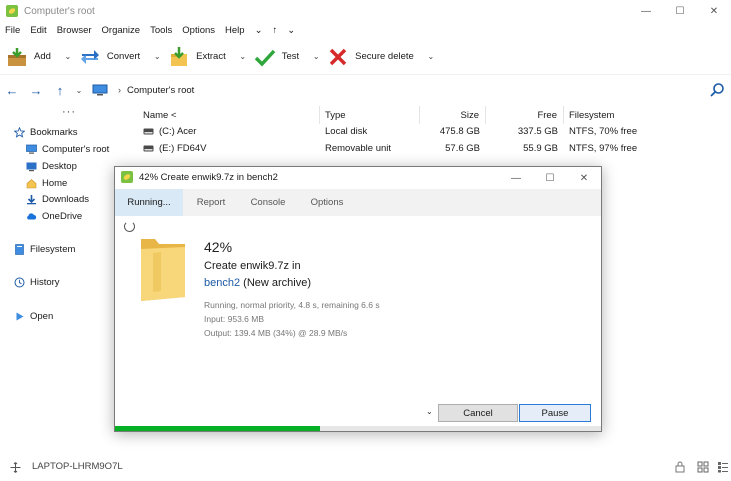 Image resolution: width=731 pixels, height=481 pixels. I want to click on sidebar-item-home: Home, so click(46, 183).